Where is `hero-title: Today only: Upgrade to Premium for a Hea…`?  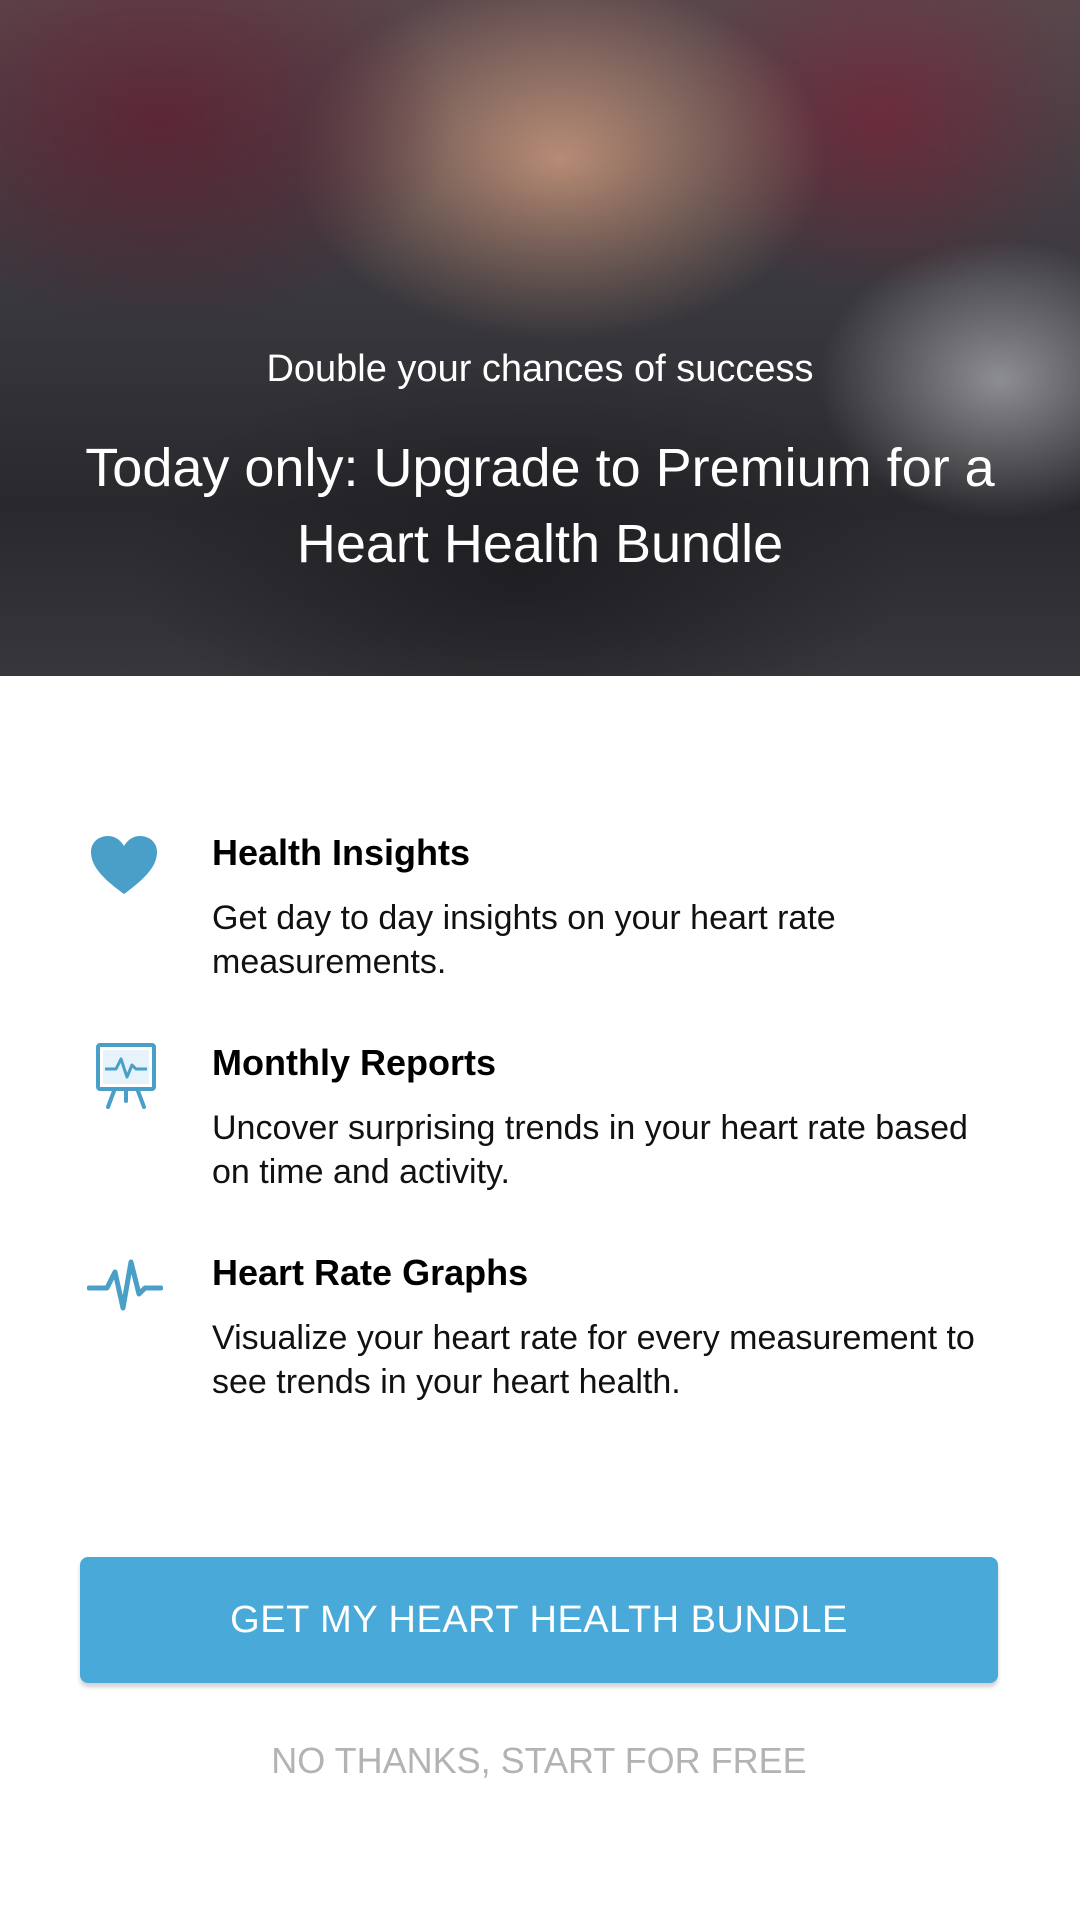 hero-title: Today only: Upgrade to Premium for a Hea… is located at coordinates (540, 506).